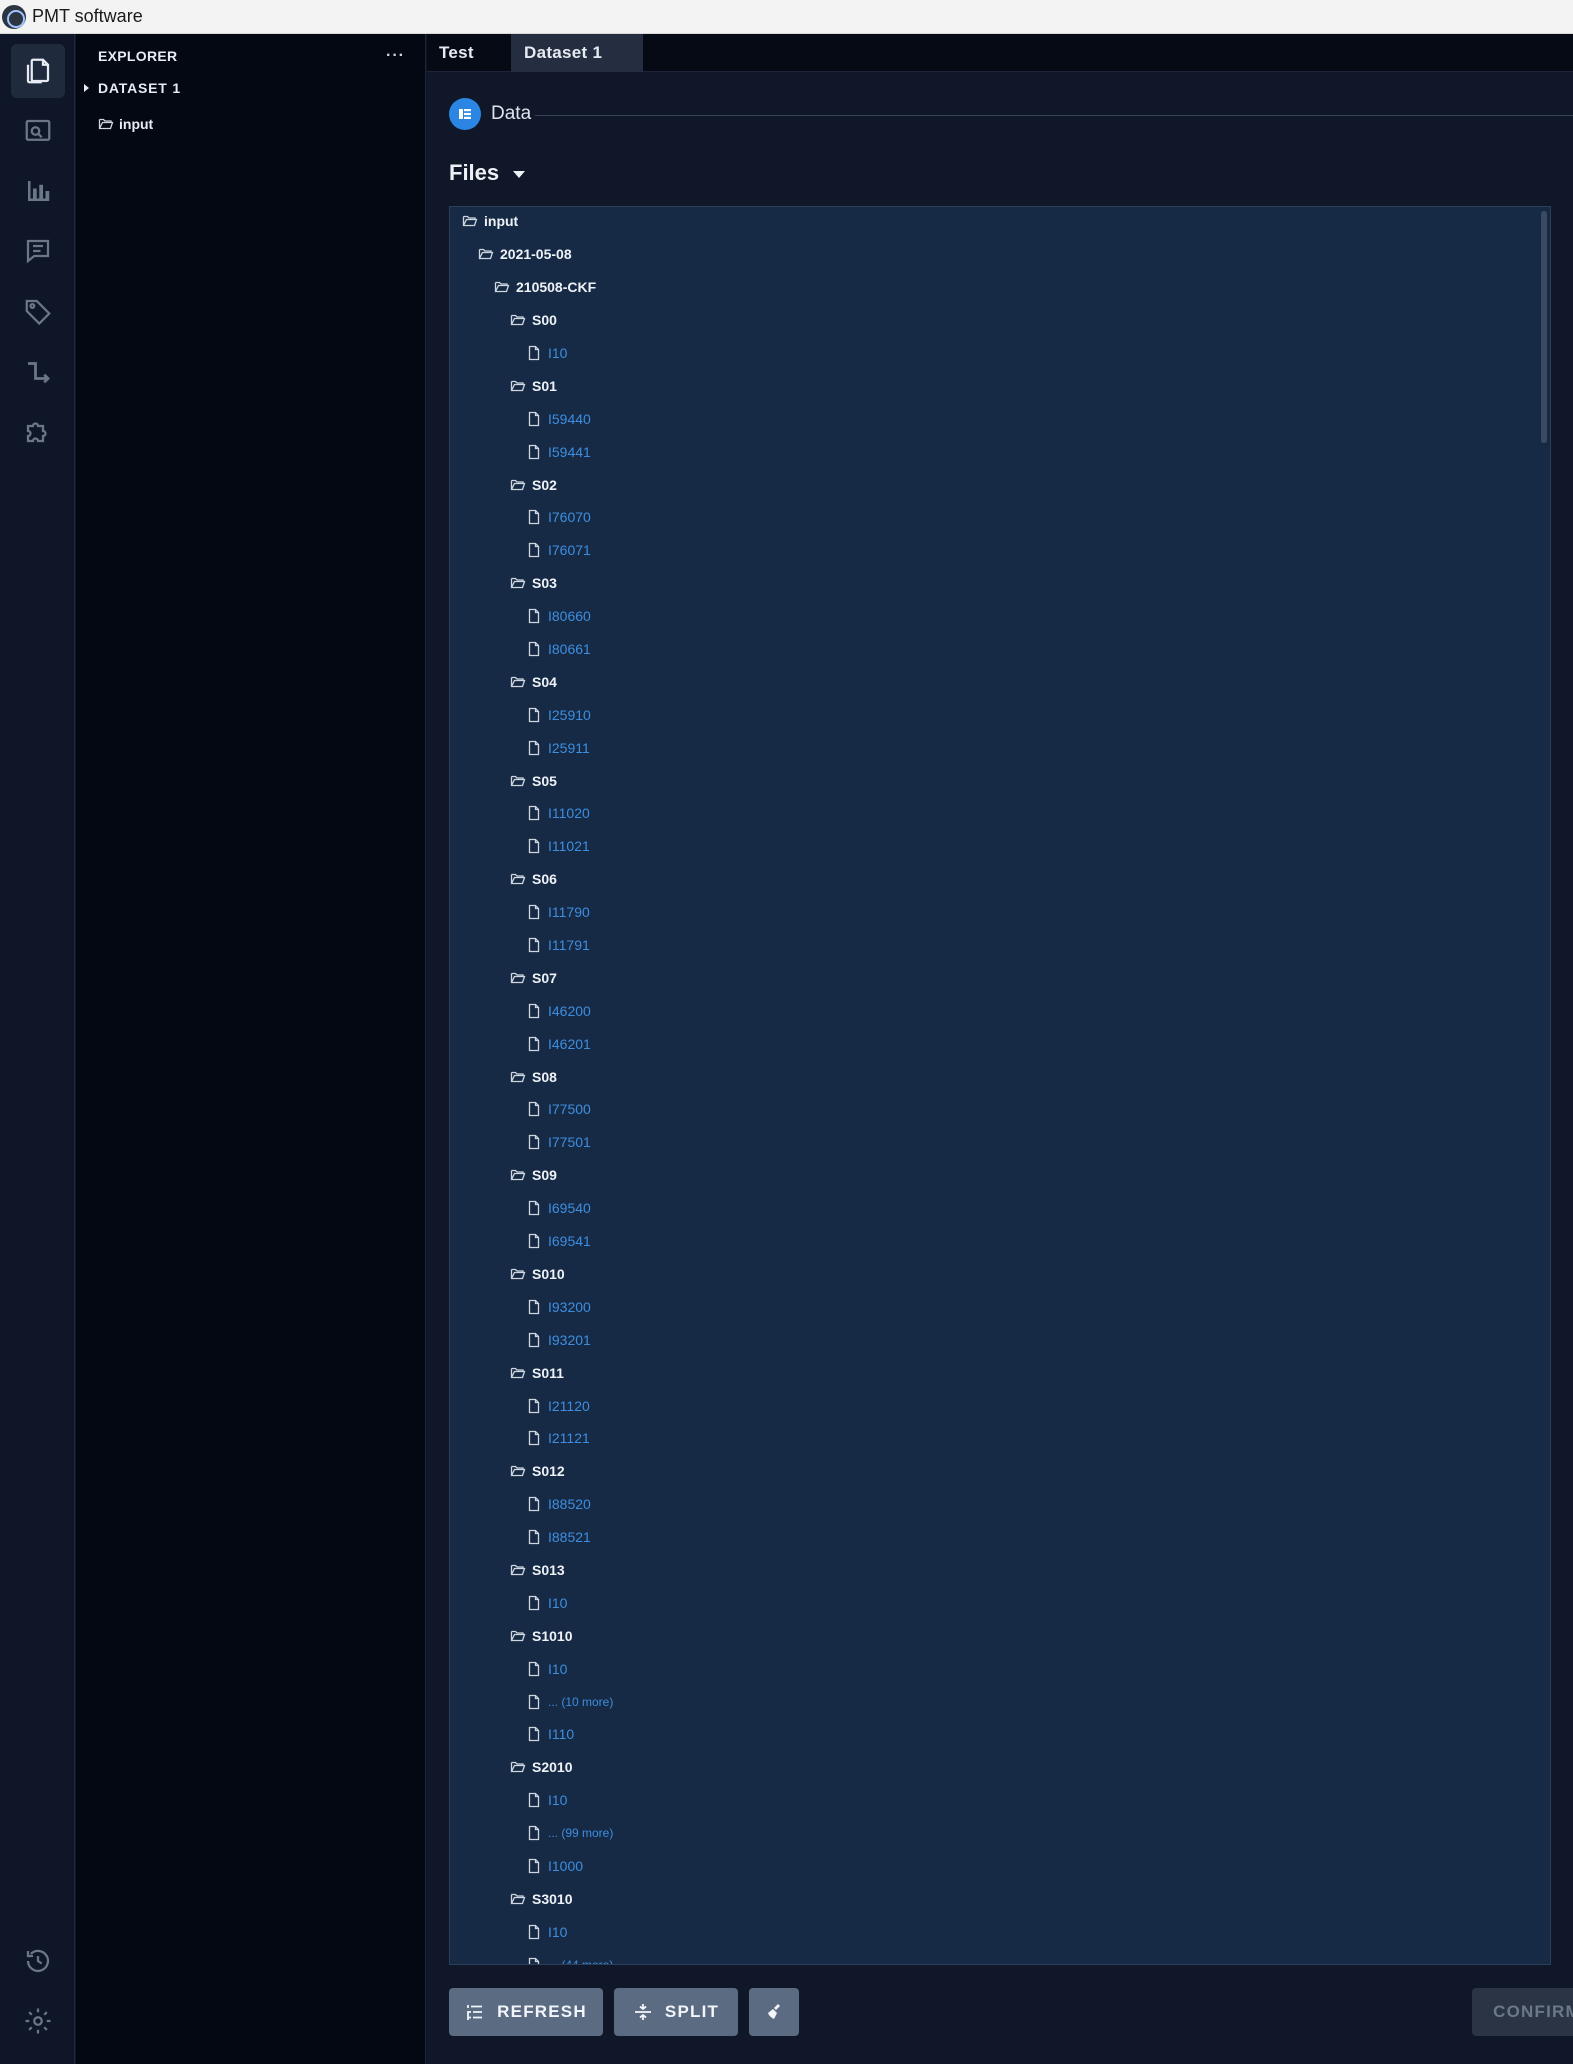  I want to click on comments-icon, so click(38, 251).